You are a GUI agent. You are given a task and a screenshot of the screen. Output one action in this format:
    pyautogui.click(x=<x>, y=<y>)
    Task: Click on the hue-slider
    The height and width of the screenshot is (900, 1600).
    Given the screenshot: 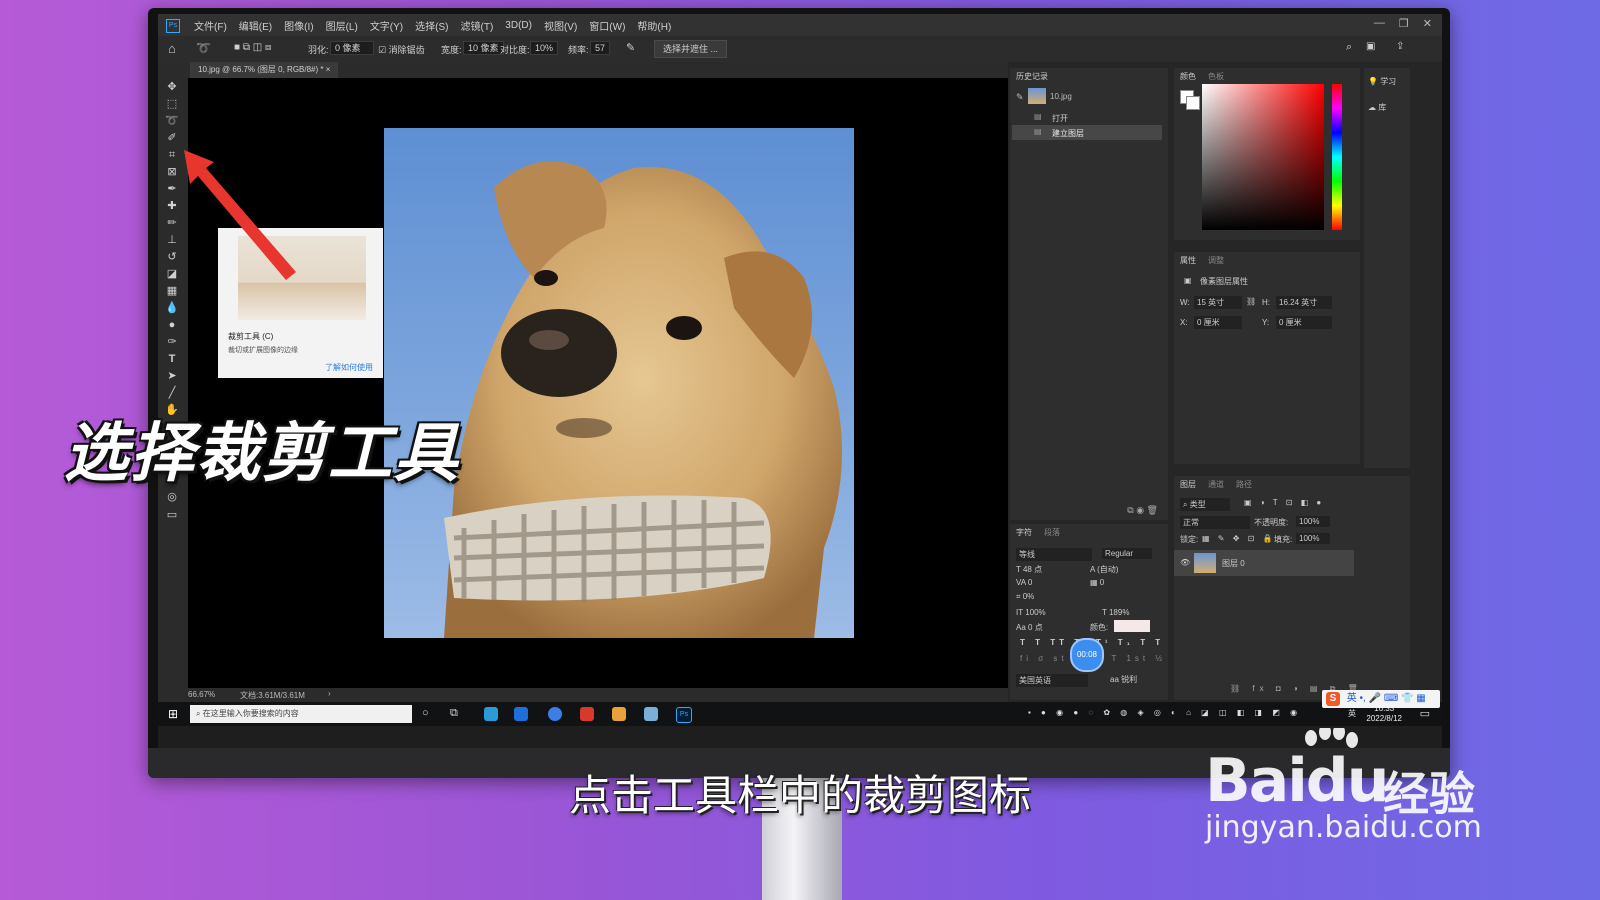 What is the action you would take?
    pyautogui.click(x=1337, y=157)
    